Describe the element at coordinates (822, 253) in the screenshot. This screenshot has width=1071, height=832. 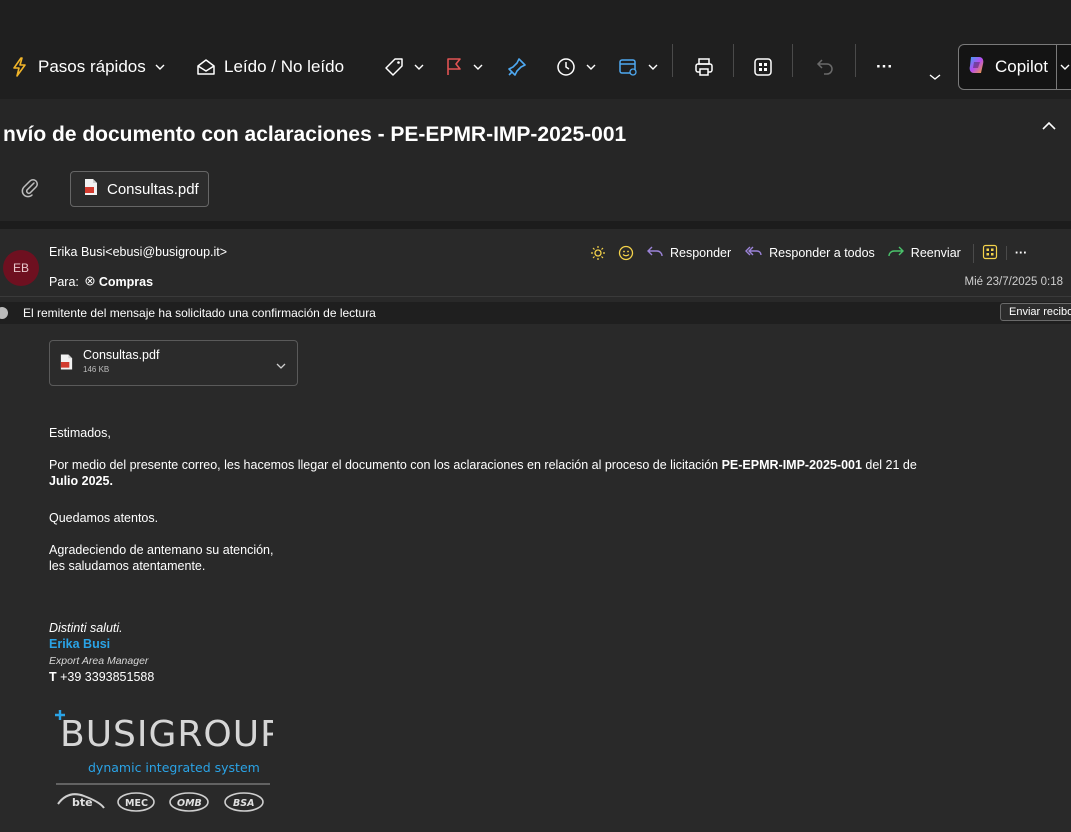
I see `reply-all-label: Responder a todos` at that location.